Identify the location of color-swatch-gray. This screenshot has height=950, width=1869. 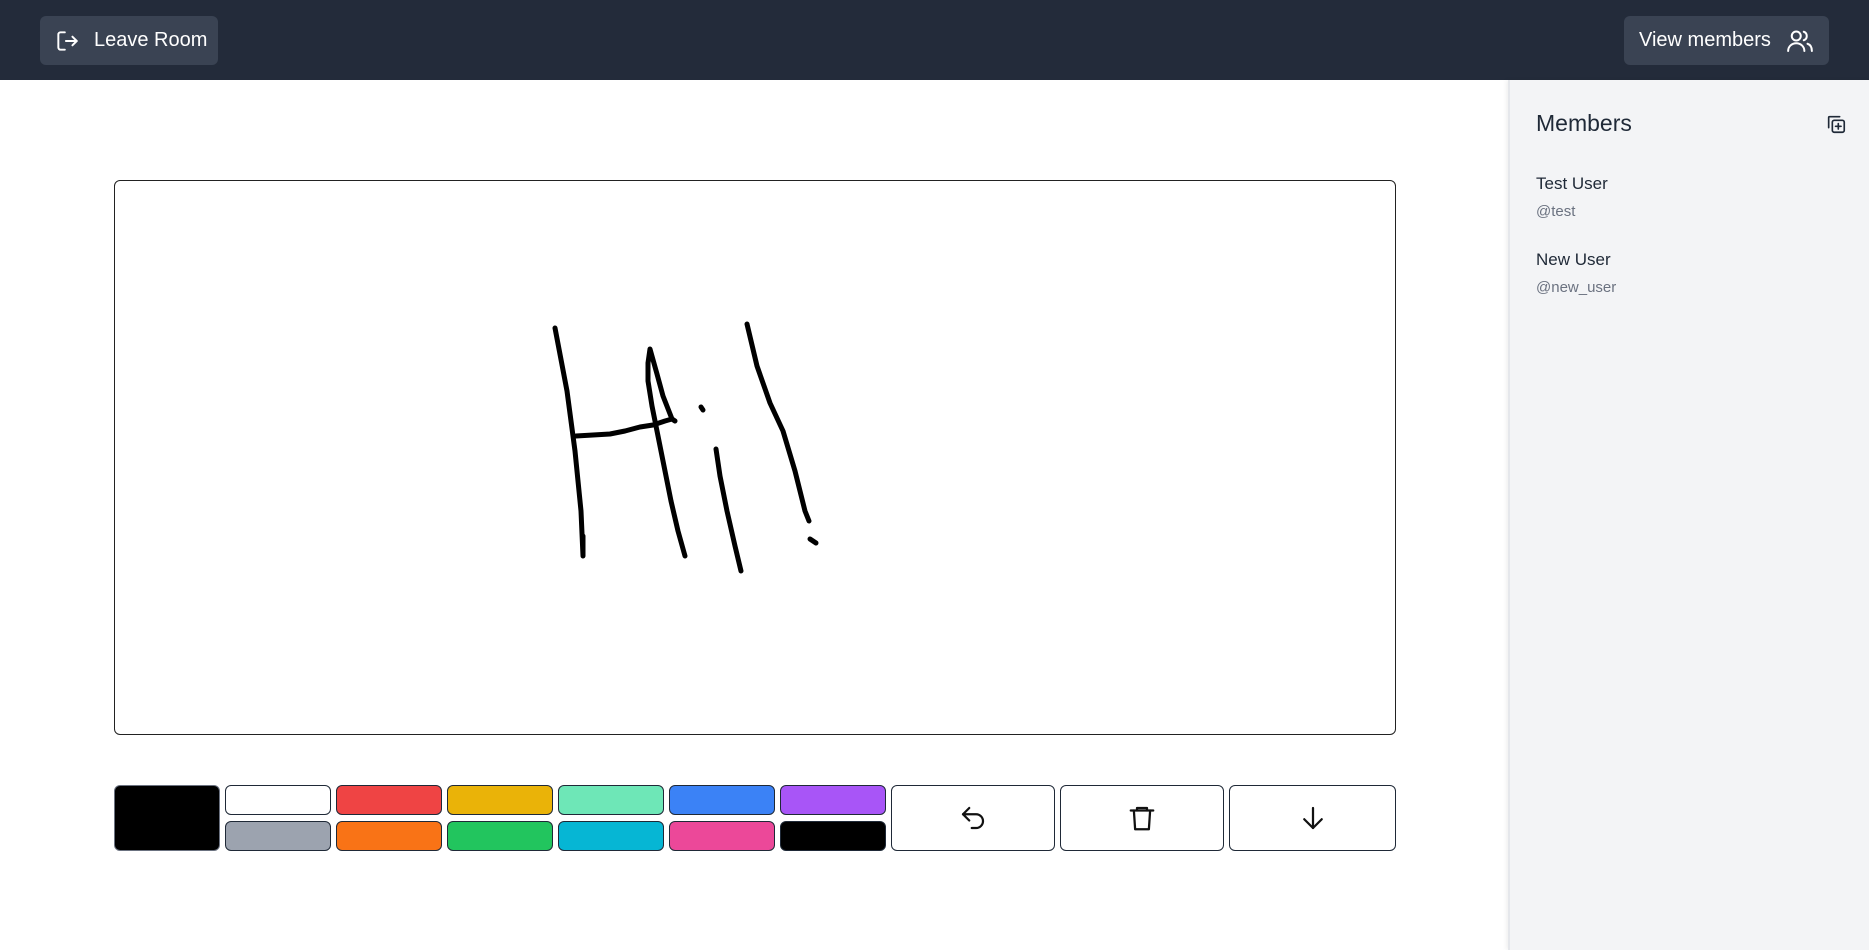
(278, 836).